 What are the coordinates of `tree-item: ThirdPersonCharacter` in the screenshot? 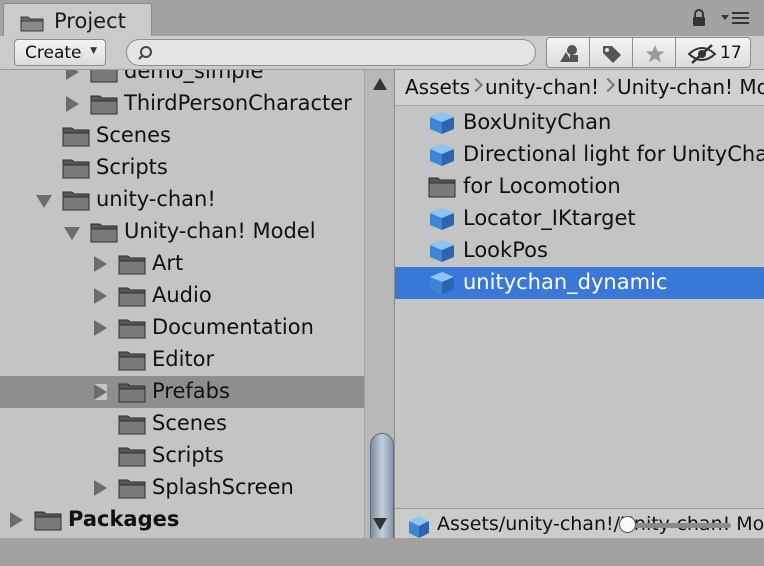 It's located at (182, 104).